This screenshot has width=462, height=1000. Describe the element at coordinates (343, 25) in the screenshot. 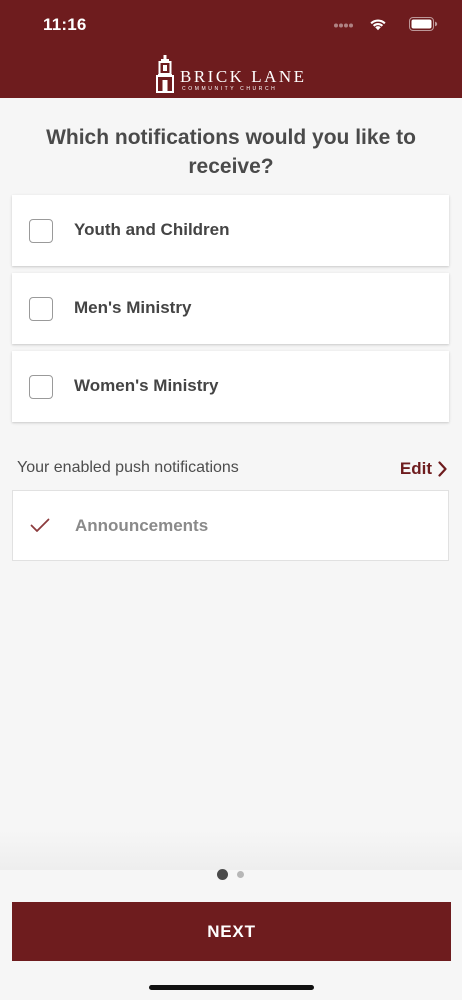

I see `cellular-signal-icon` at that location.